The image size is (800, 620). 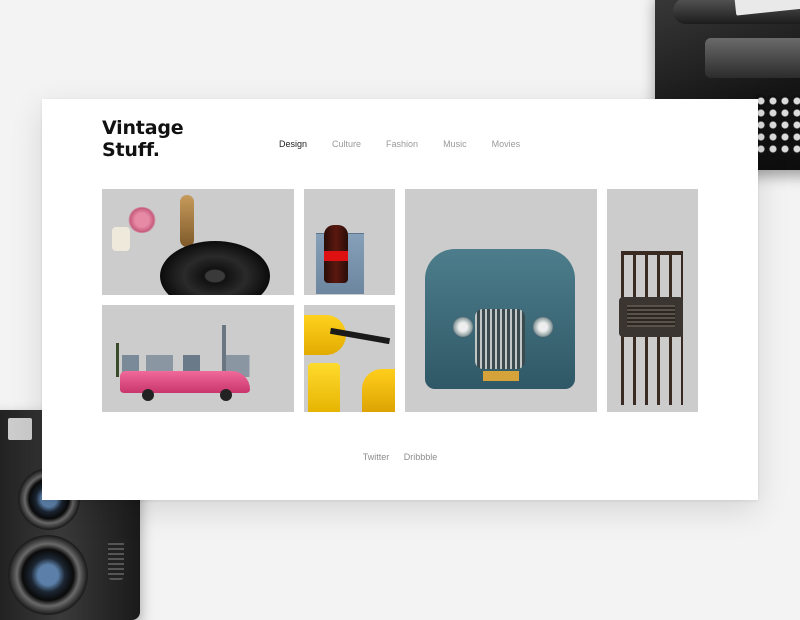 What do you see at coordinates (506, 144) in the screenshot?
I see `nav-item-movies: Movies` at bounding box center [506, 144].